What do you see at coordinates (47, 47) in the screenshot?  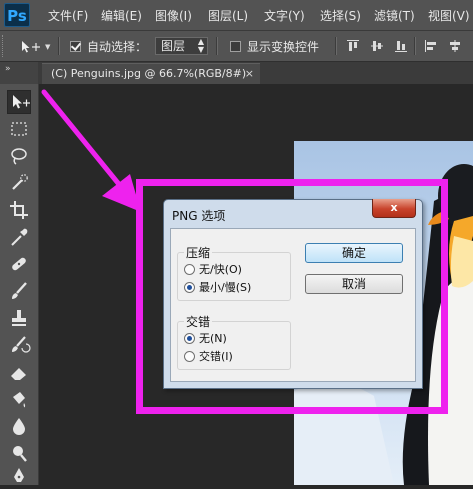 I see `tool-preset-dropdown-icon: ▼` at bounding box center [47, 47].